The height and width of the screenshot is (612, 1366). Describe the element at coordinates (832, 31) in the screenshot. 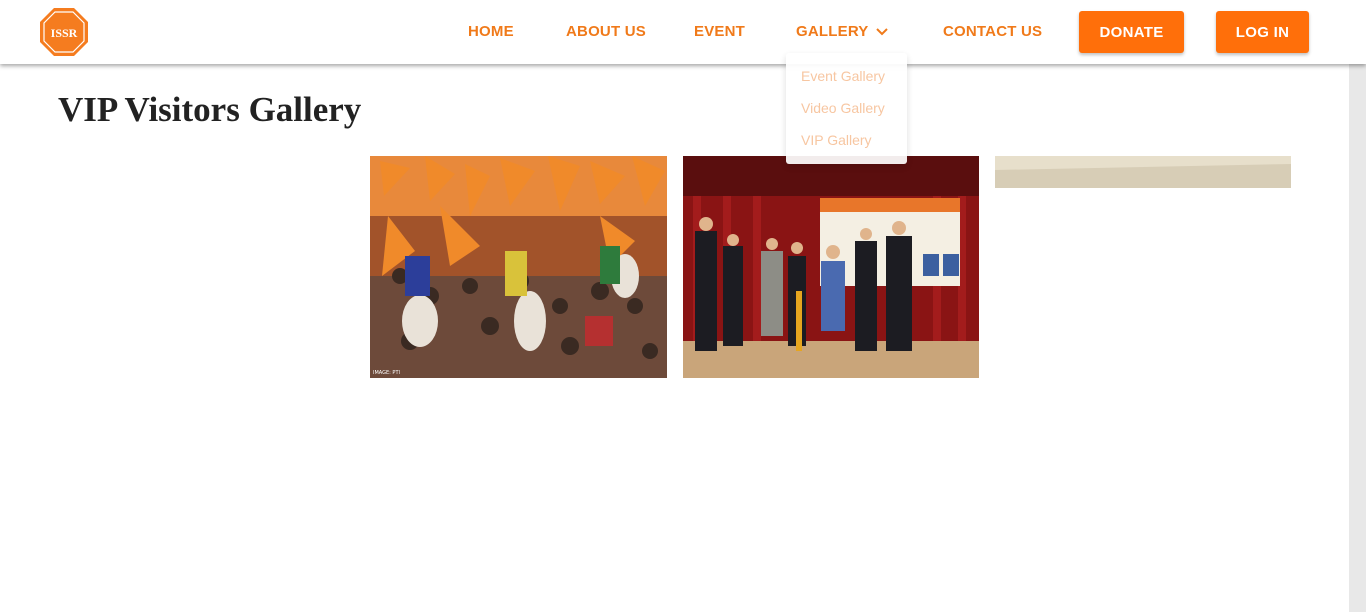

I see `nav-gallery: GALLERY` at that location.